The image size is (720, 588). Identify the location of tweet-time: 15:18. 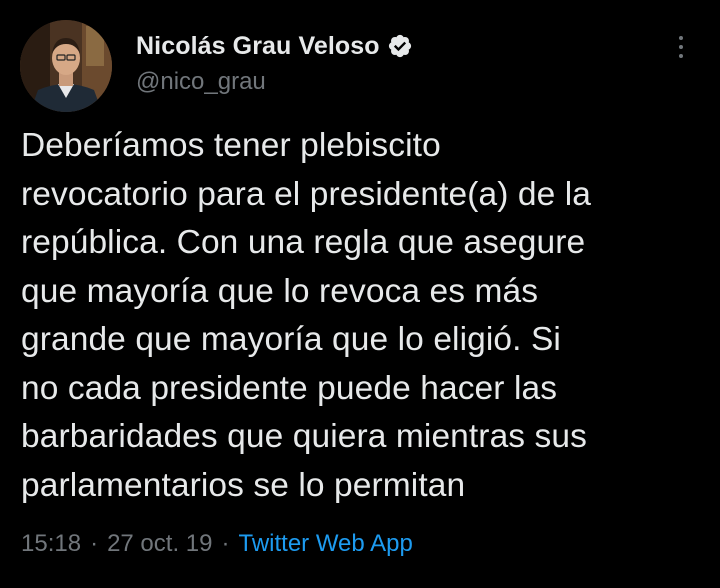
(51, 544).